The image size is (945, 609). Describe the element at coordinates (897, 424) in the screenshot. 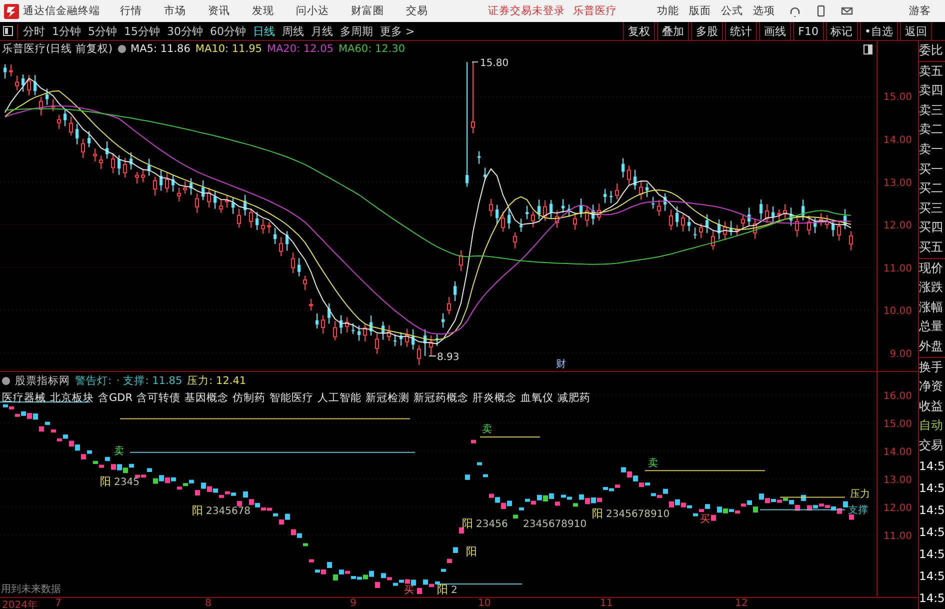

I see `axis-tick-label: 15.00` at that location.